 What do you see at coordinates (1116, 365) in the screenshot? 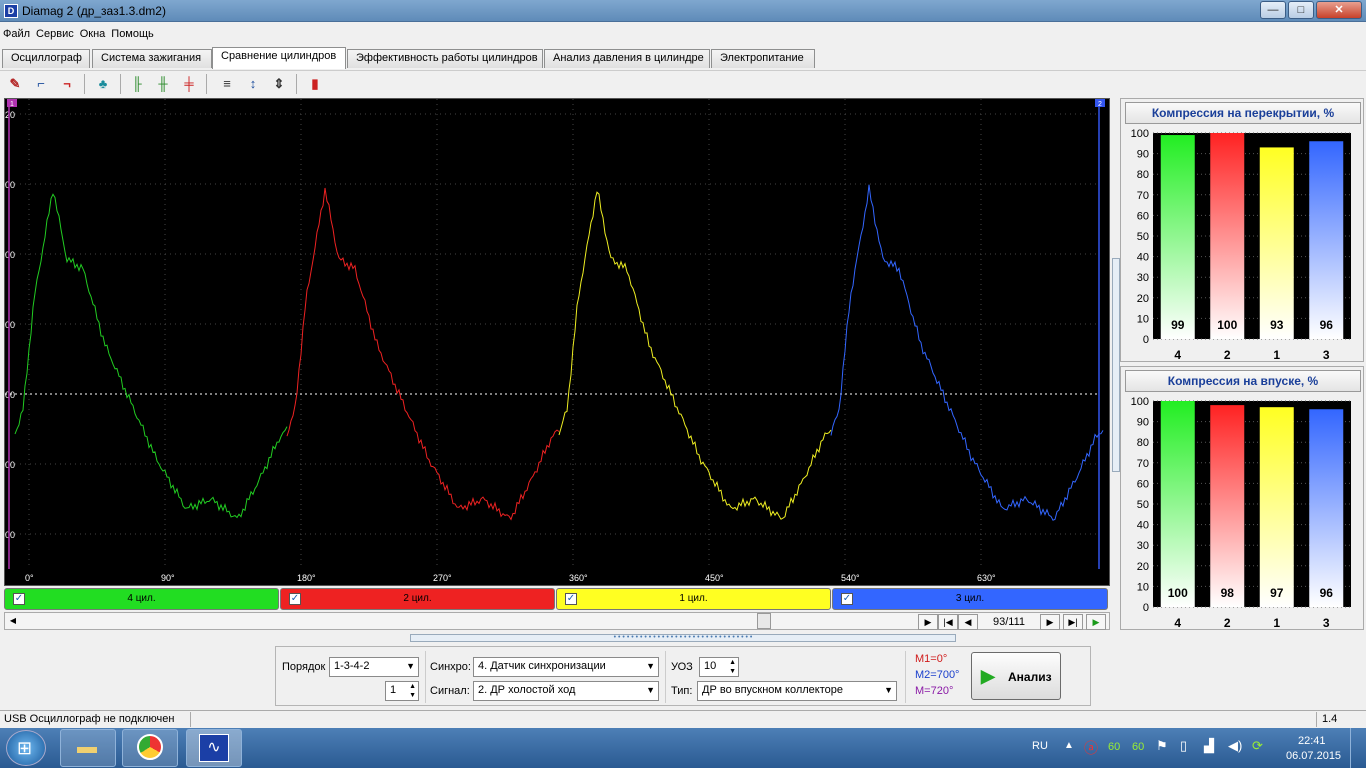
I see `splitter-handle` at bounding box center [1116, 365].